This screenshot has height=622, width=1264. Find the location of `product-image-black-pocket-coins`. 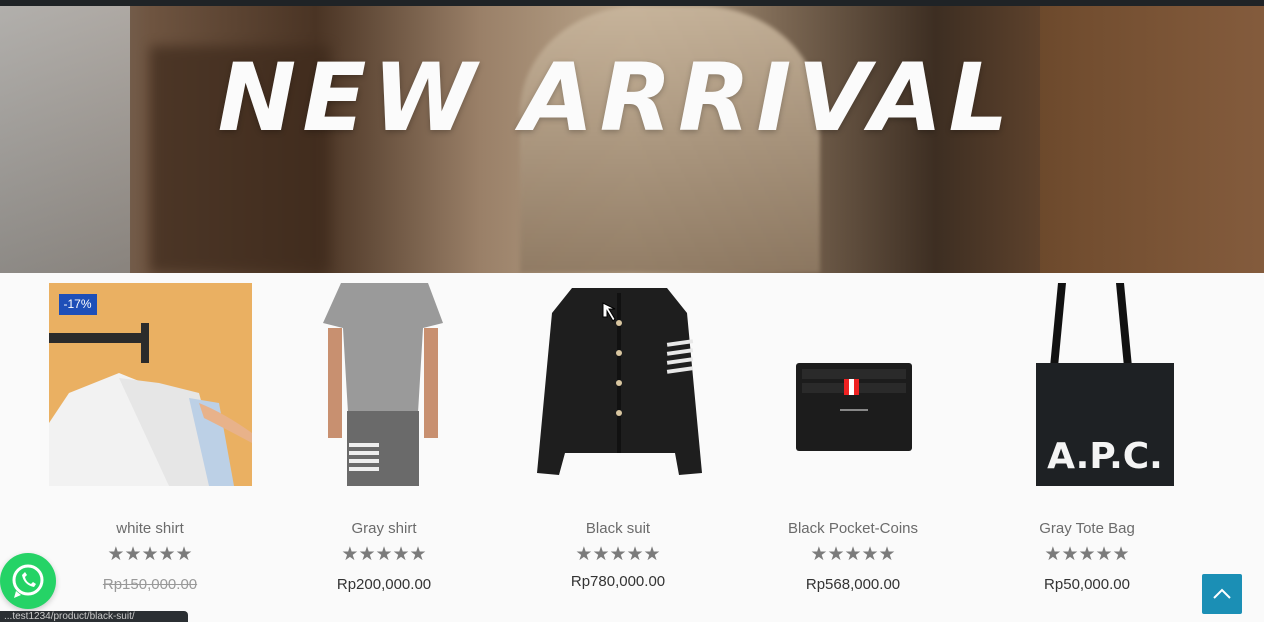

product-image-black-pocket-coins is located at coordinates (853, 384).